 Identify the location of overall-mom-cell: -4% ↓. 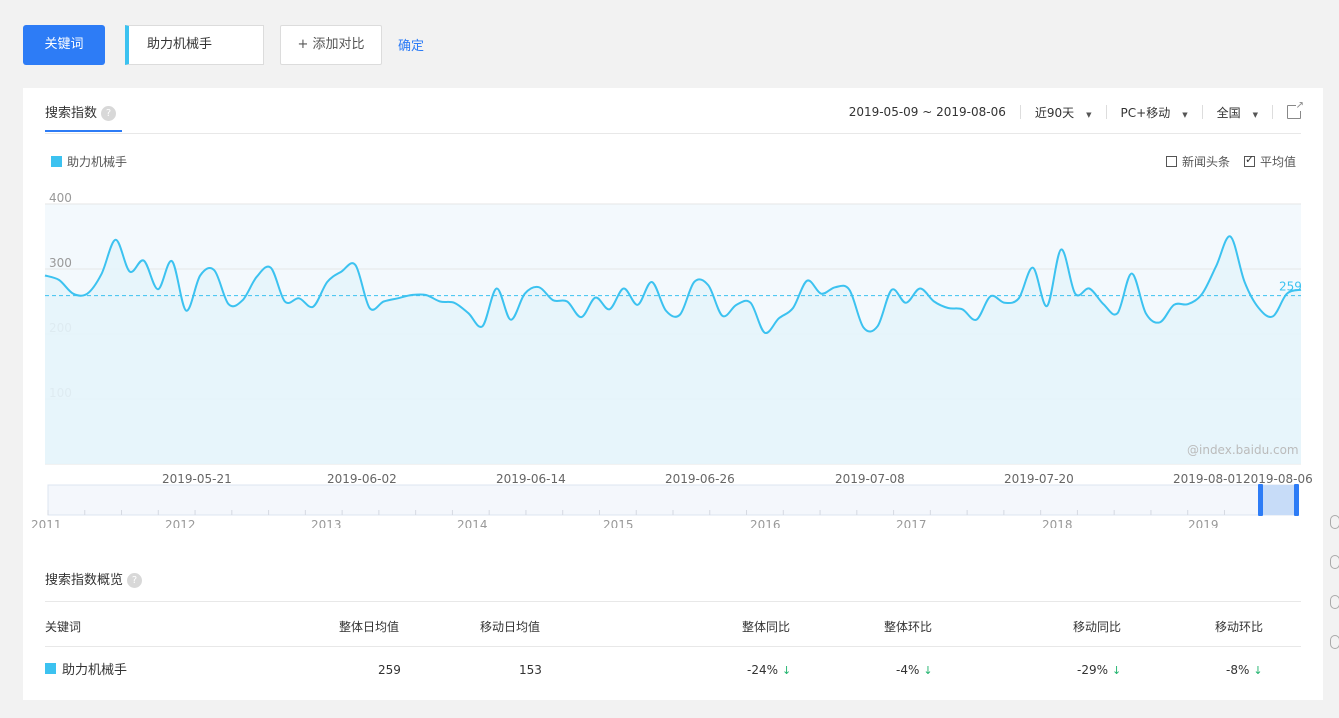
(914, 670).